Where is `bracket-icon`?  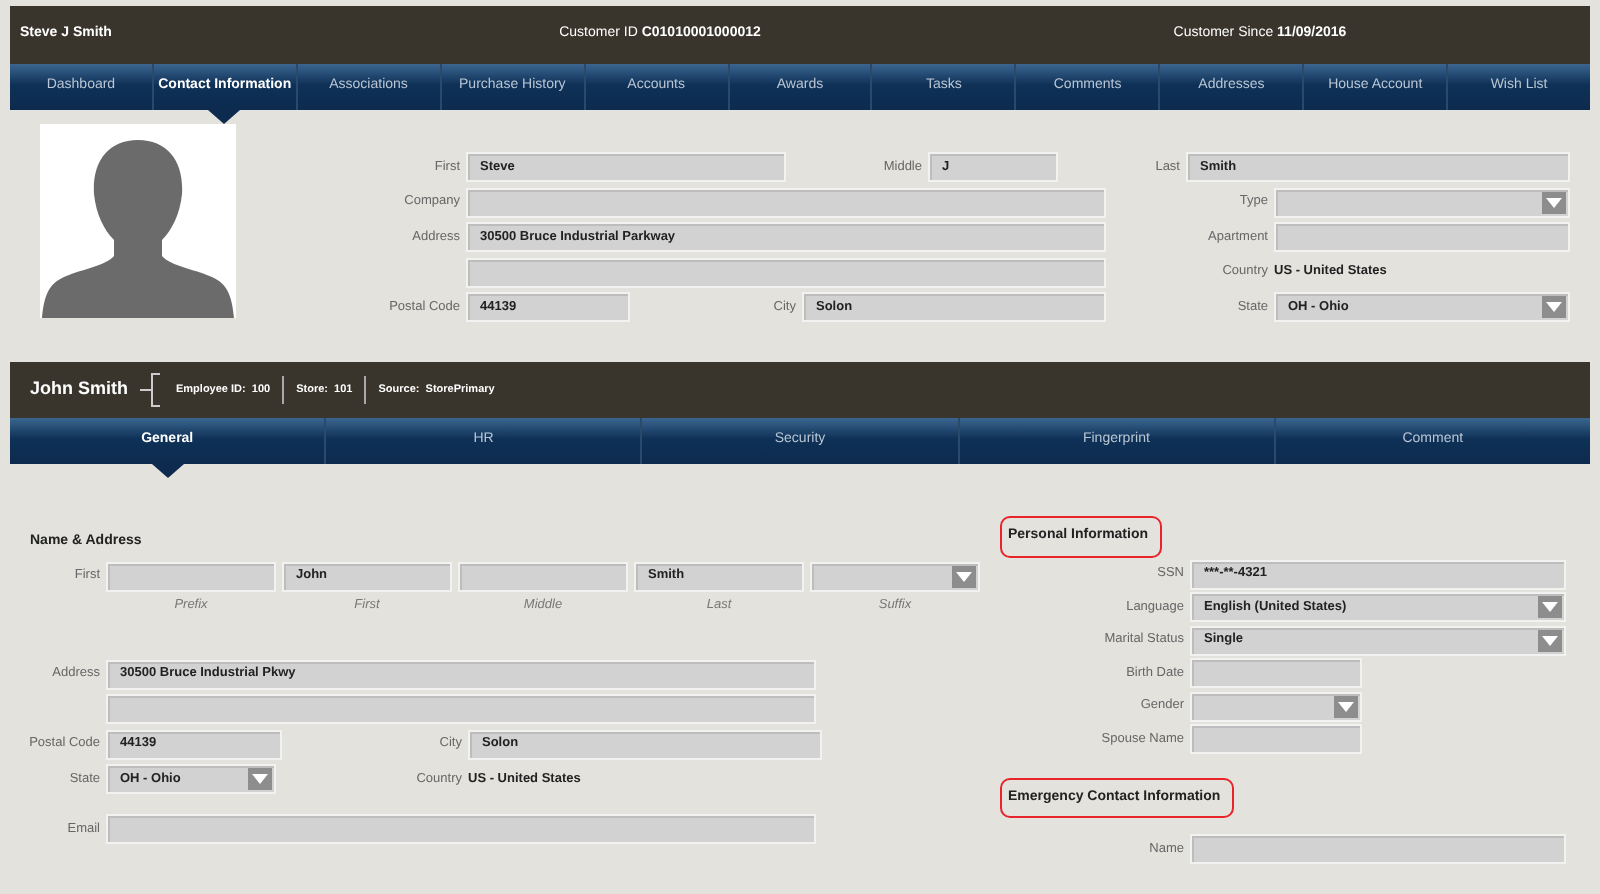 bracket-icon is located at coordinates (152, 390).